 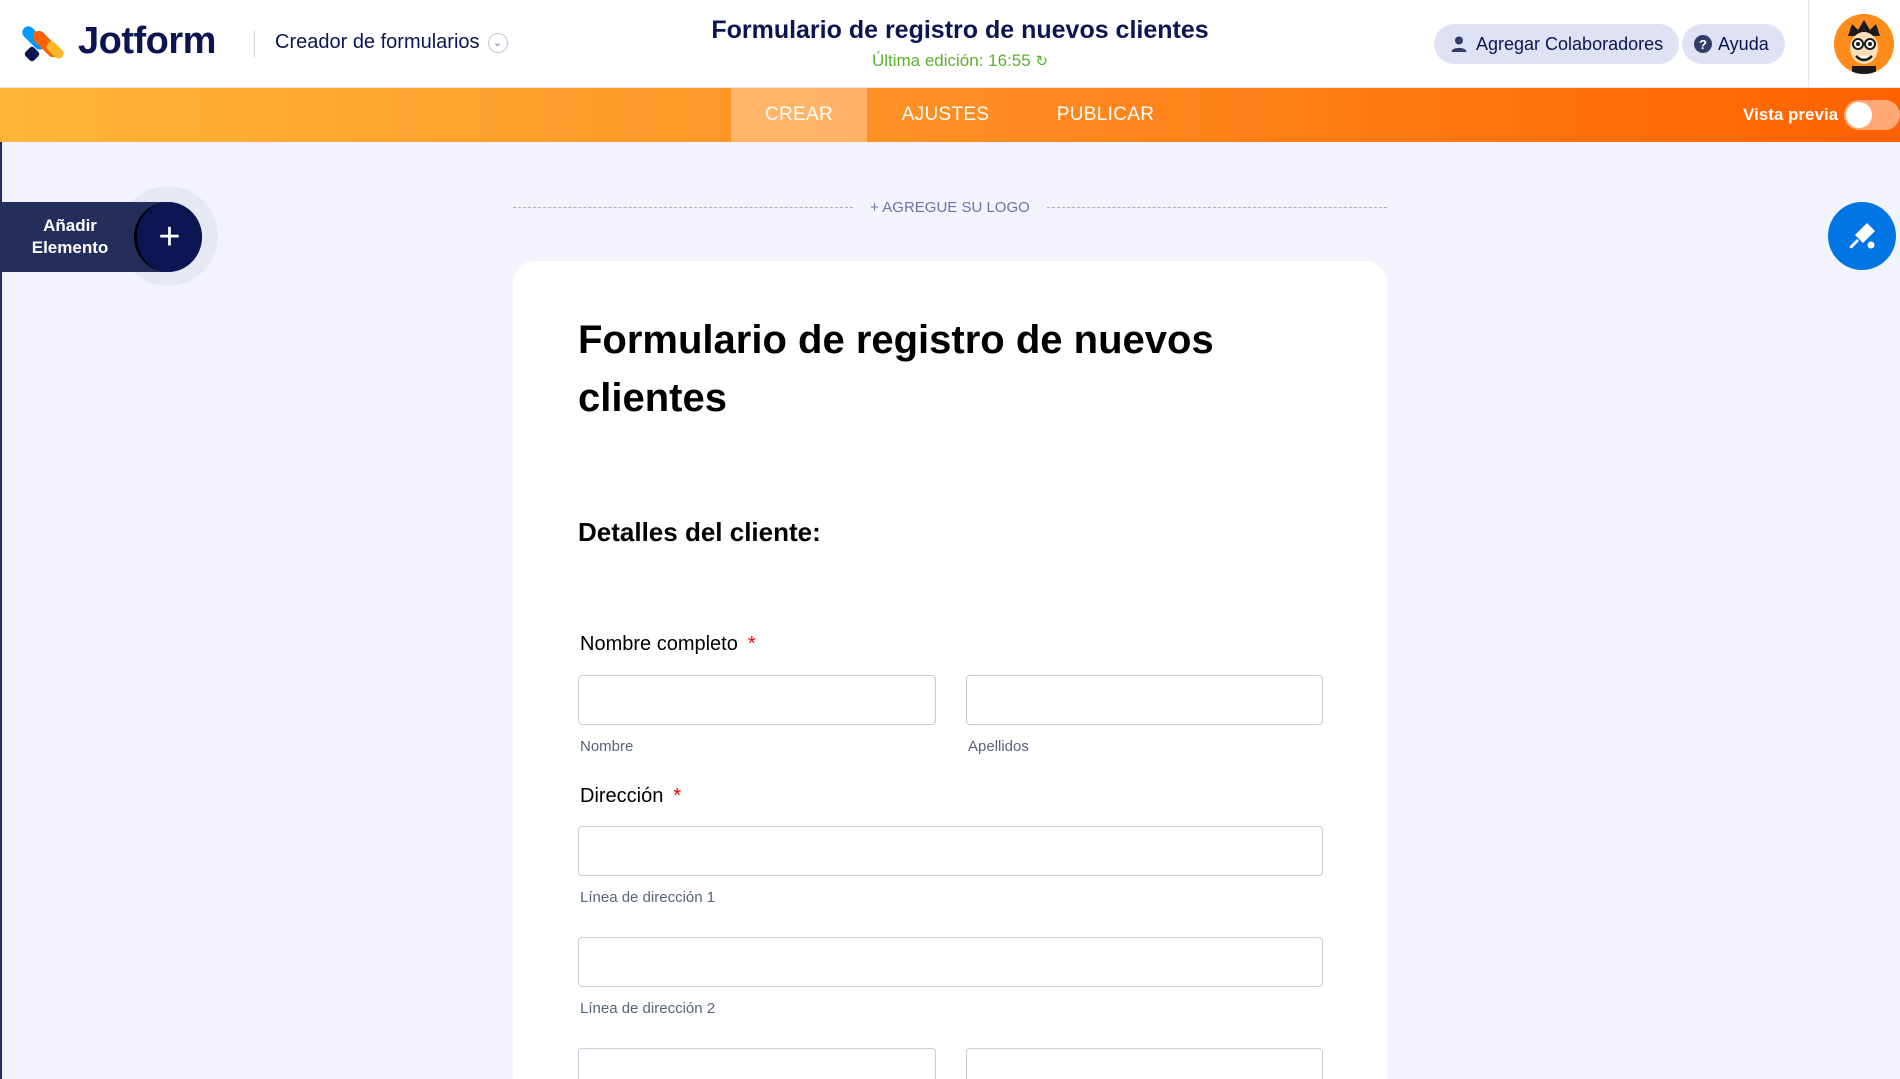 What do you see at coordinates (70, 237) in the screenshot?
I see `add-element-label: Añadir Elemento` at bounding box center [70, 237].